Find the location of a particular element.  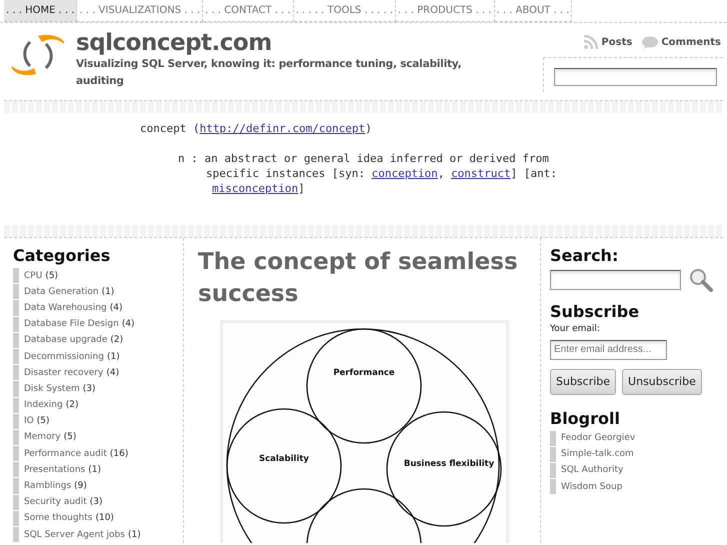

nav-tab: . . . HOME . . . is located at coordinates (41, 11).